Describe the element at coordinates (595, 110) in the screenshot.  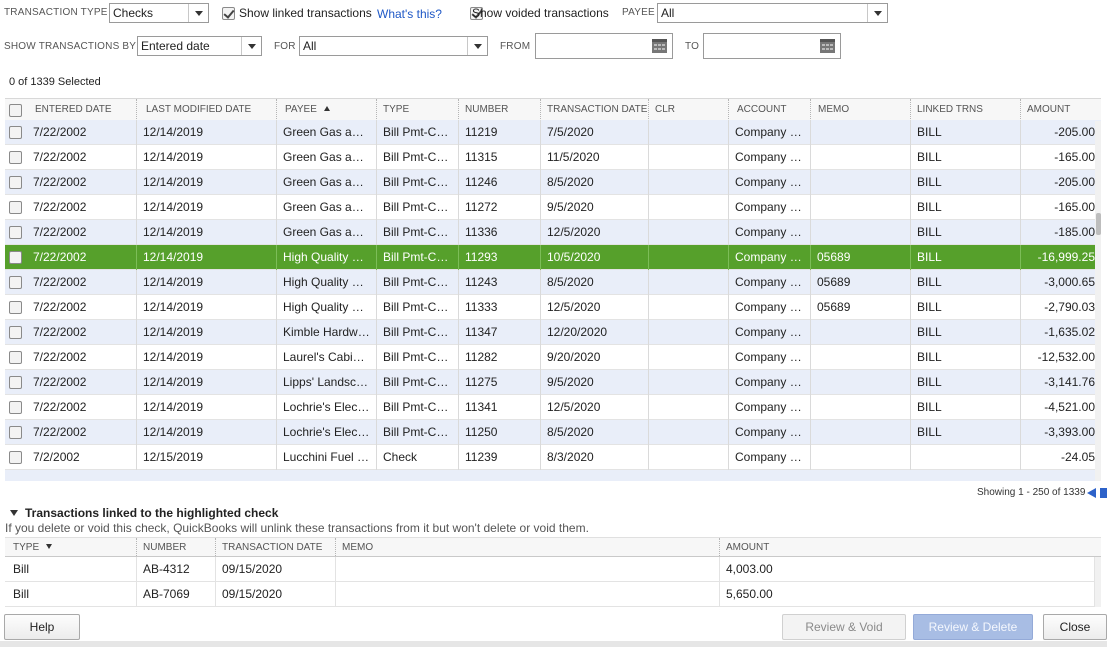
I see `column-header-transaction-date: TRANSACTION DATE` at that location.